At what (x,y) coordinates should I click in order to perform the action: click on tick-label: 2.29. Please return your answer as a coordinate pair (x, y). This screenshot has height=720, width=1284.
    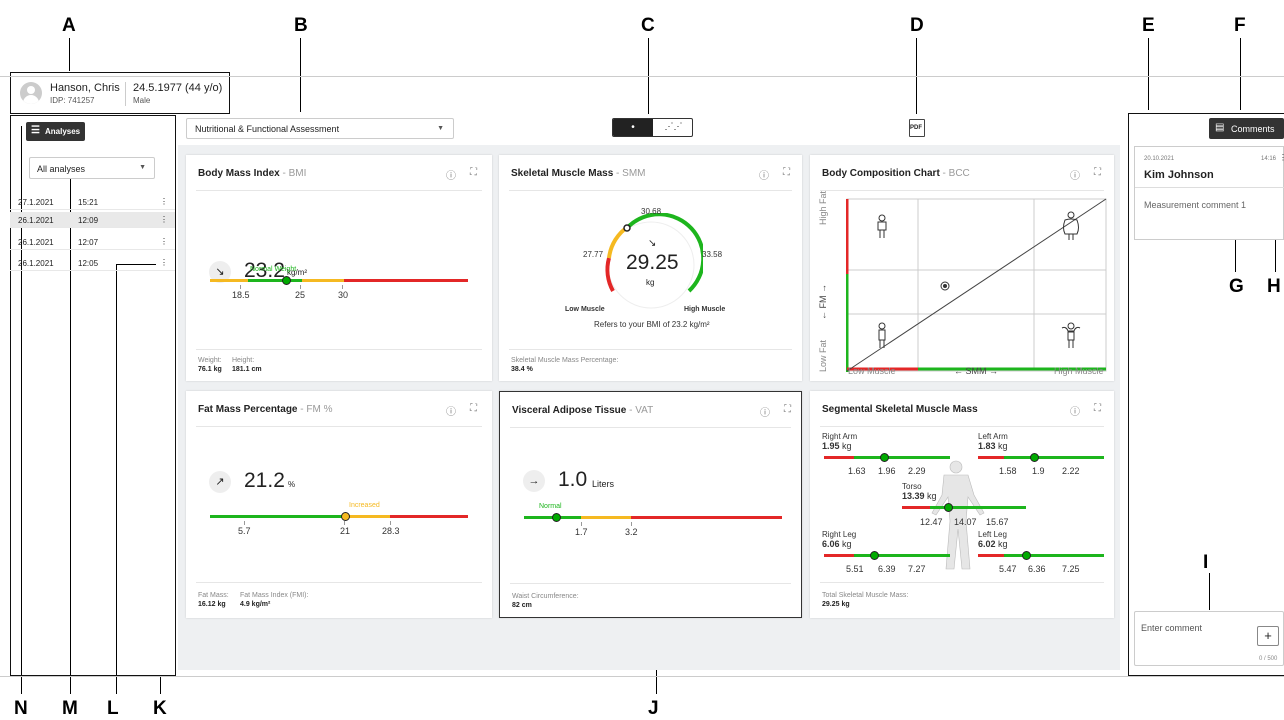
    Looking at the image, I should click on (917, 471).